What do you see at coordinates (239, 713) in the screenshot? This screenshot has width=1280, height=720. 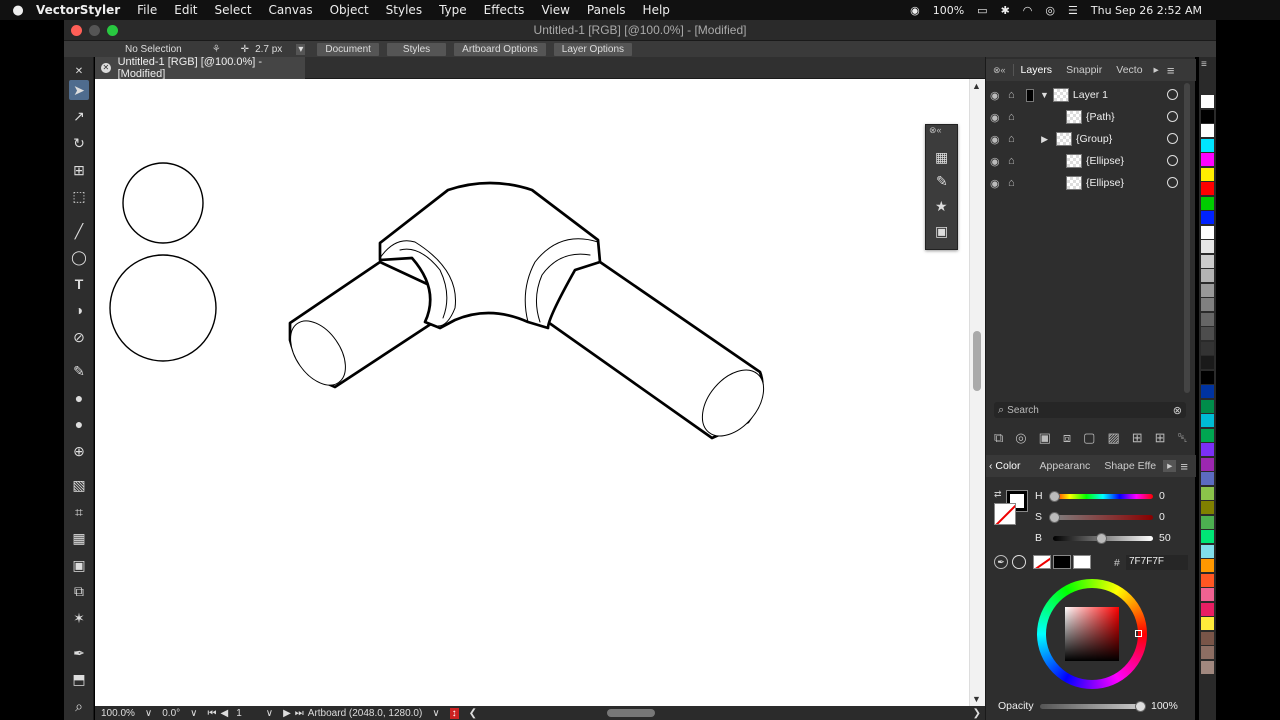 I see `artboard-index-field: 1` at bounding box center [239, 713].